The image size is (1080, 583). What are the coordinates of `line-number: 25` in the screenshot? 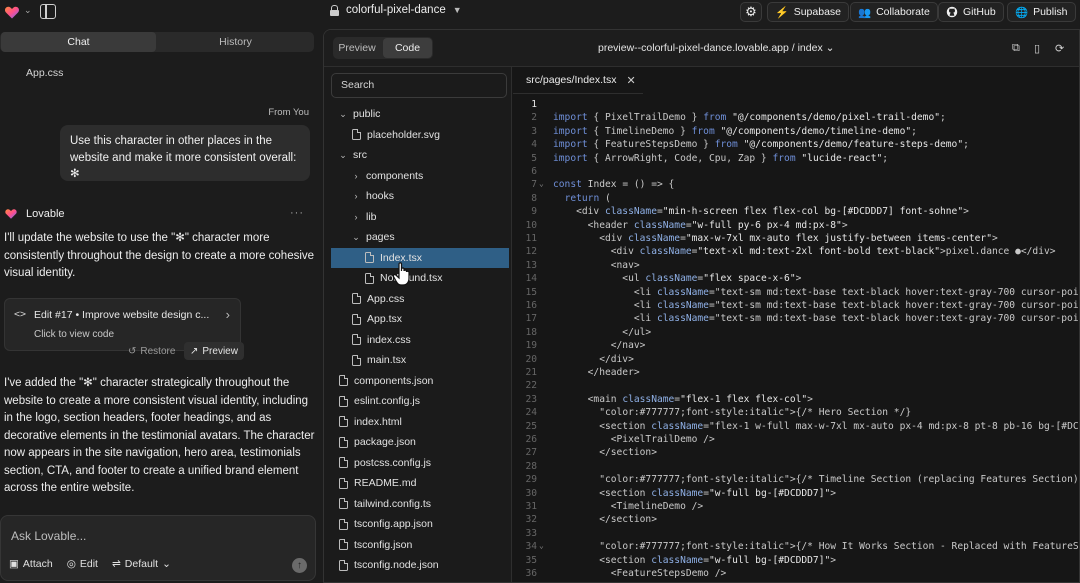 It's located at (531, 426).